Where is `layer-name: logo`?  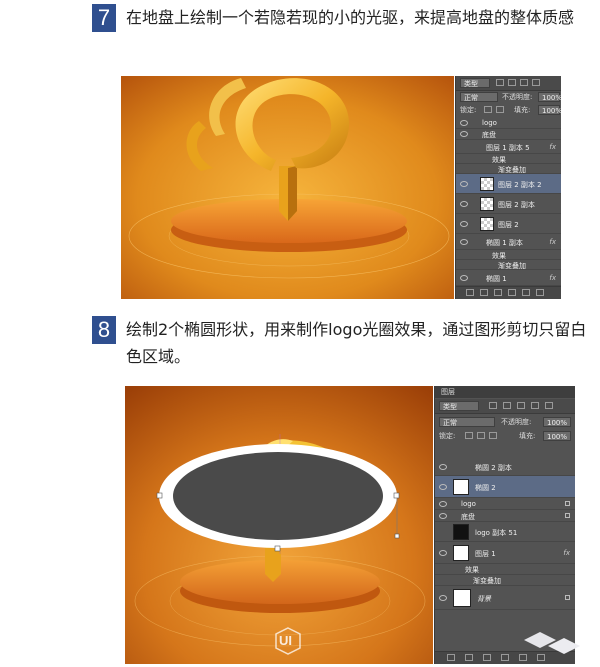 layer-name: logo is located at coordinates (468, 504).